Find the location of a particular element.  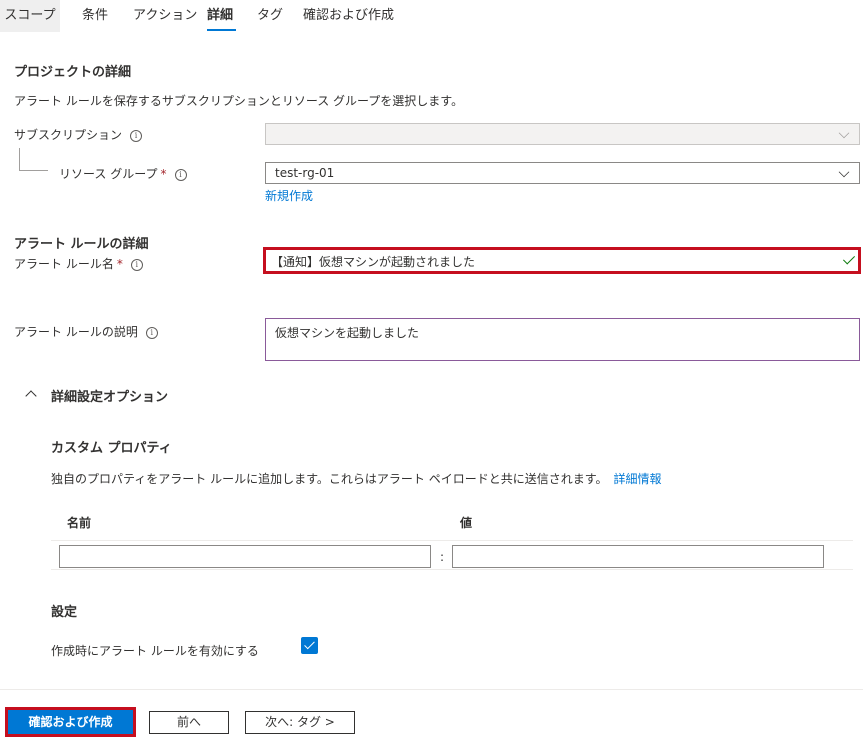

alert-rule-name-label: アラート ルール名 is located at coordinates (64, 264).